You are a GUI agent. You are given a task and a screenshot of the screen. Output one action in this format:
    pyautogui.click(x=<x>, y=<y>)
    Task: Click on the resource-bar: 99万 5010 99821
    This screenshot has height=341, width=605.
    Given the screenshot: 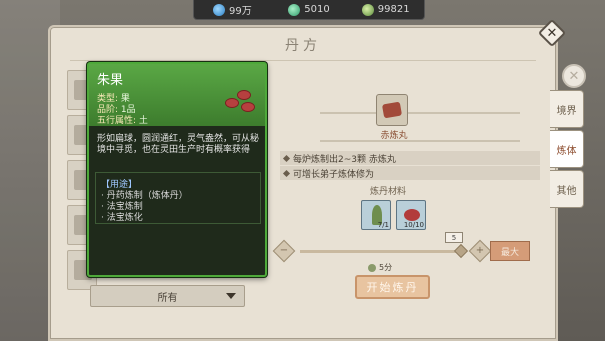 What is the action you would take?
    pyautogui.click(x=309, y=10)
    